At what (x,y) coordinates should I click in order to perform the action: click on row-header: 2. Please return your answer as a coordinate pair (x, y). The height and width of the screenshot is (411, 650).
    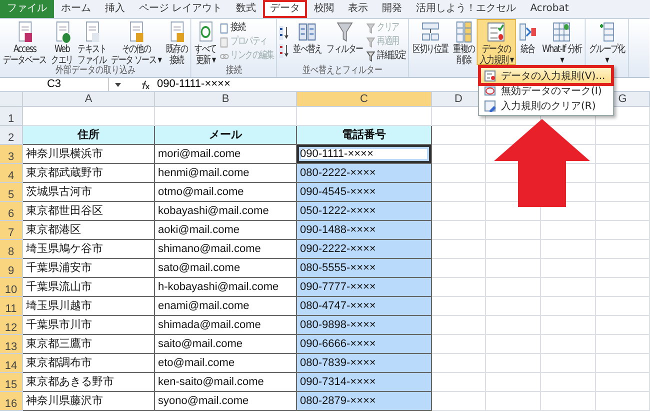
    Looking at the image, I should click on (11, 135).